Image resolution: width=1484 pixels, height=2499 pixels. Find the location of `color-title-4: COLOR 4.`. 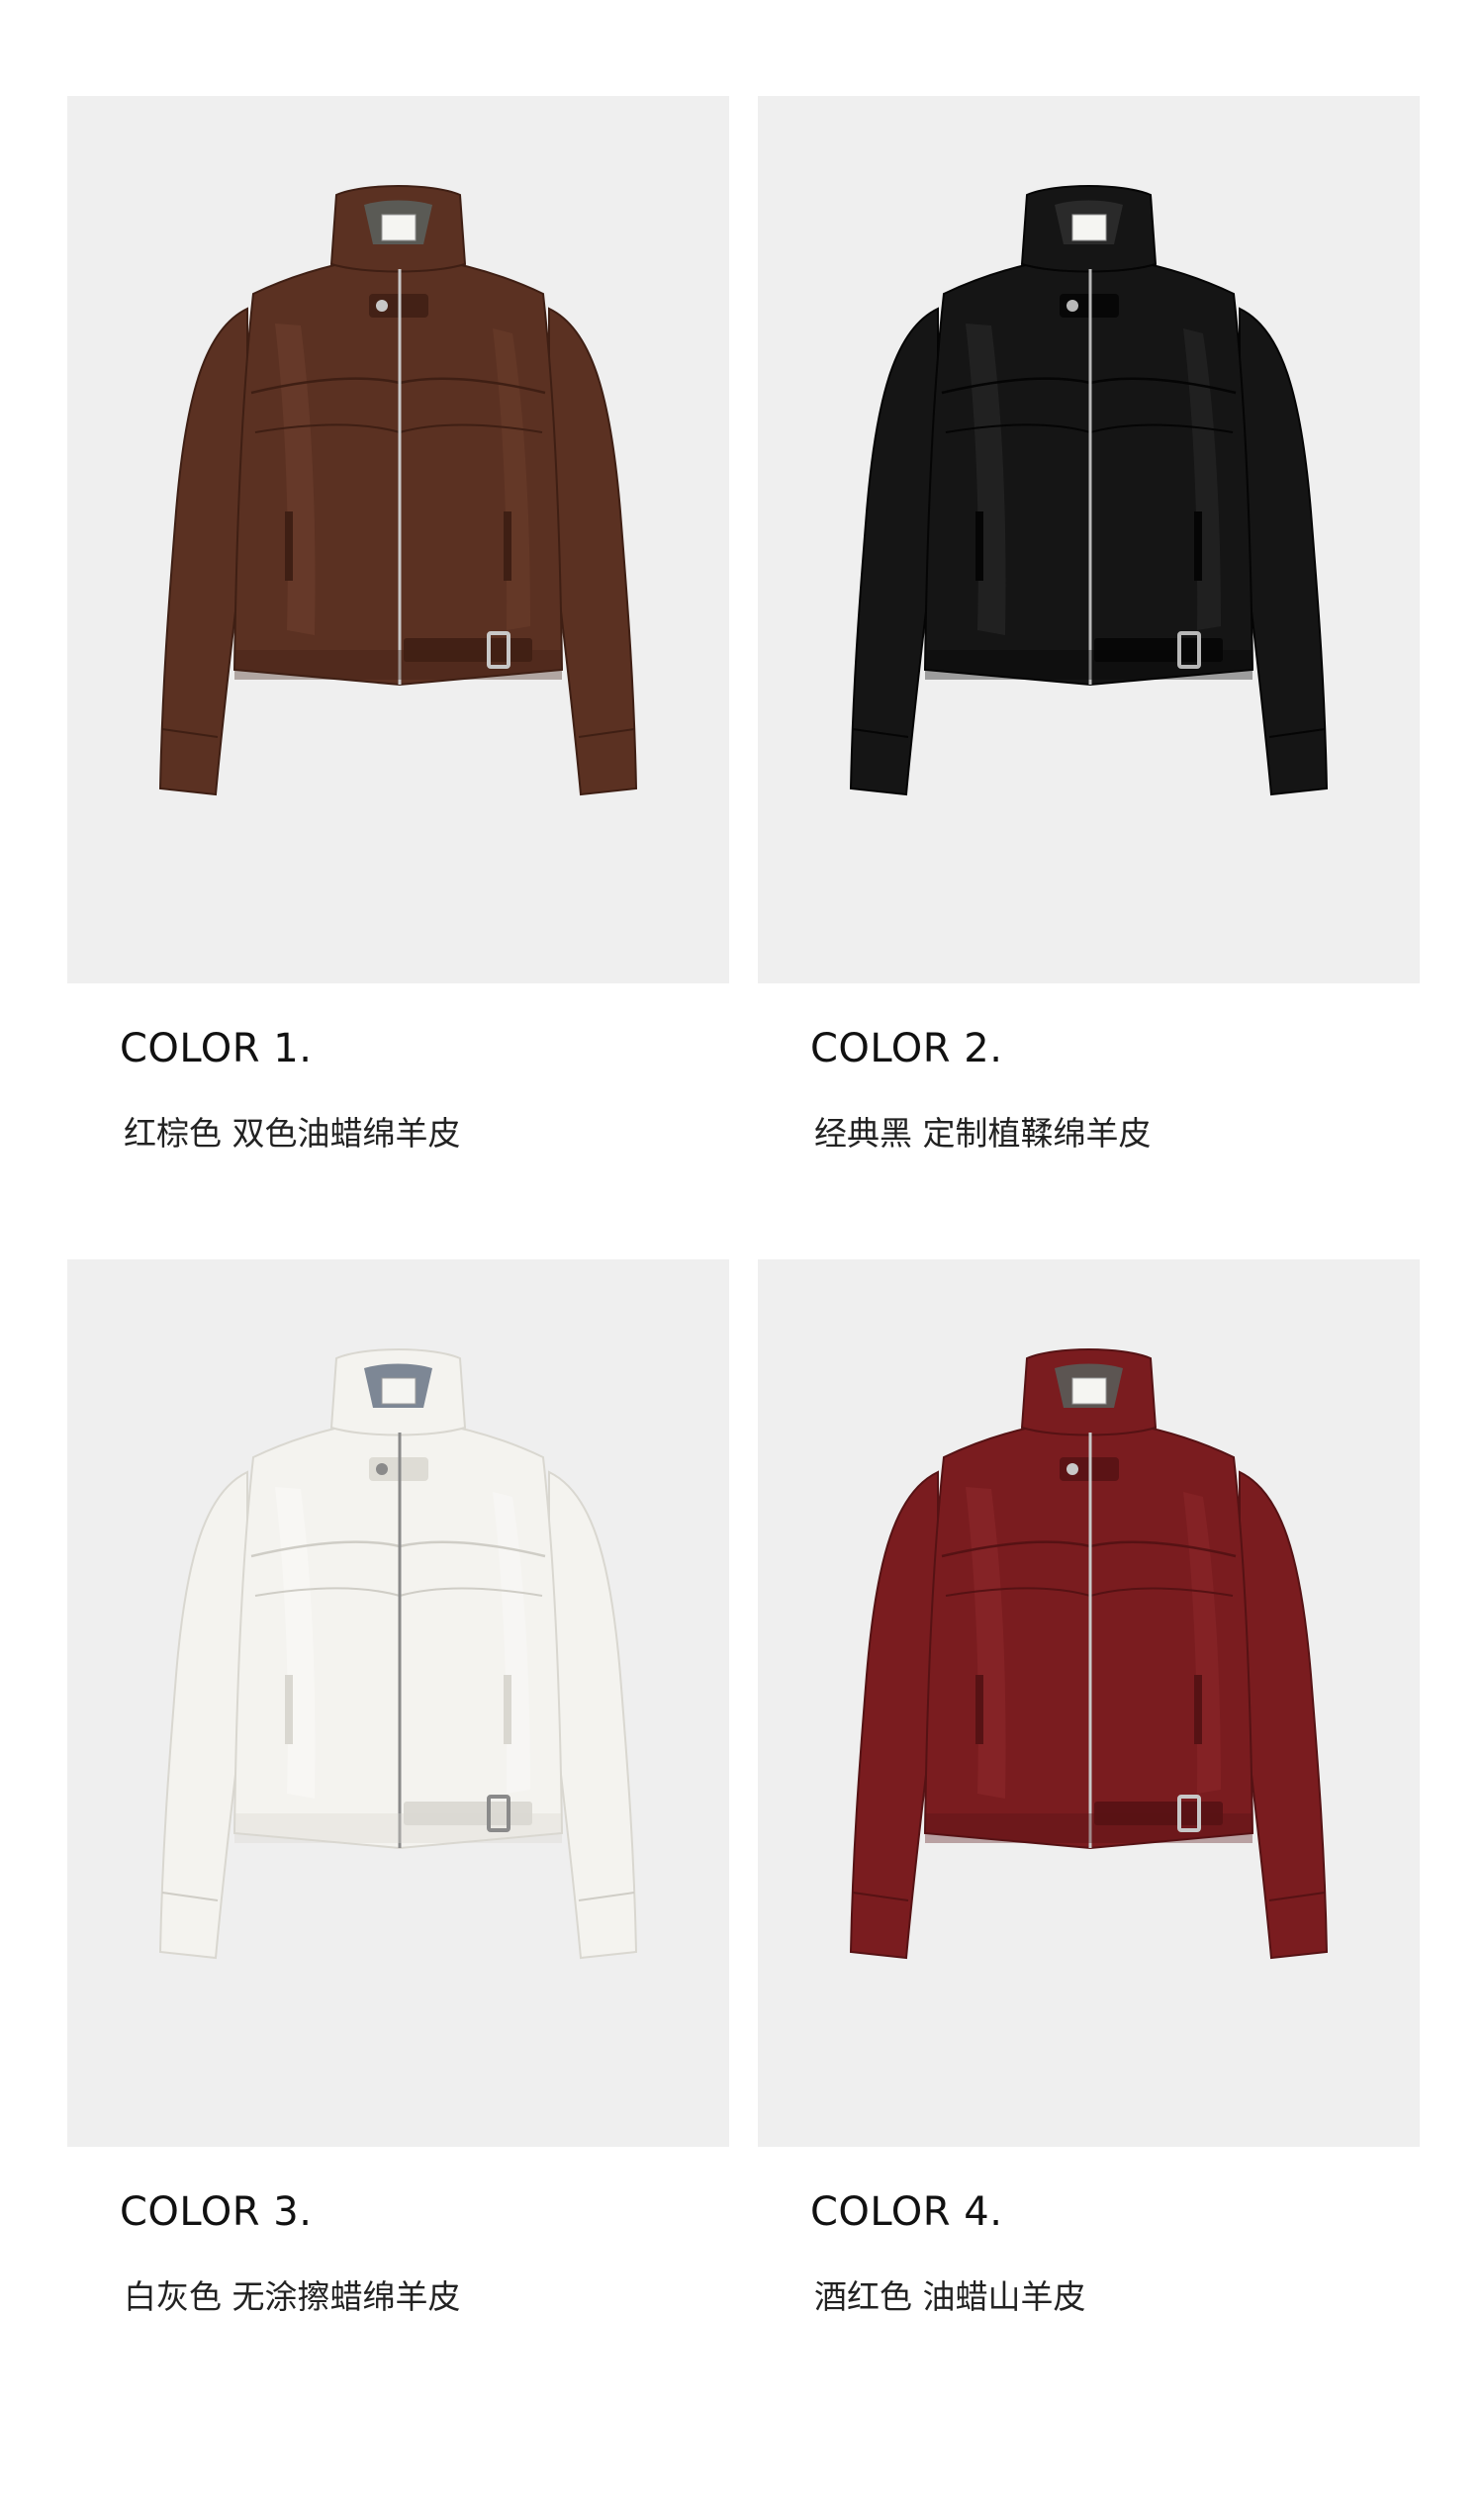

color-title-4: COLOR 4. is located at coordinates (906, 2212).